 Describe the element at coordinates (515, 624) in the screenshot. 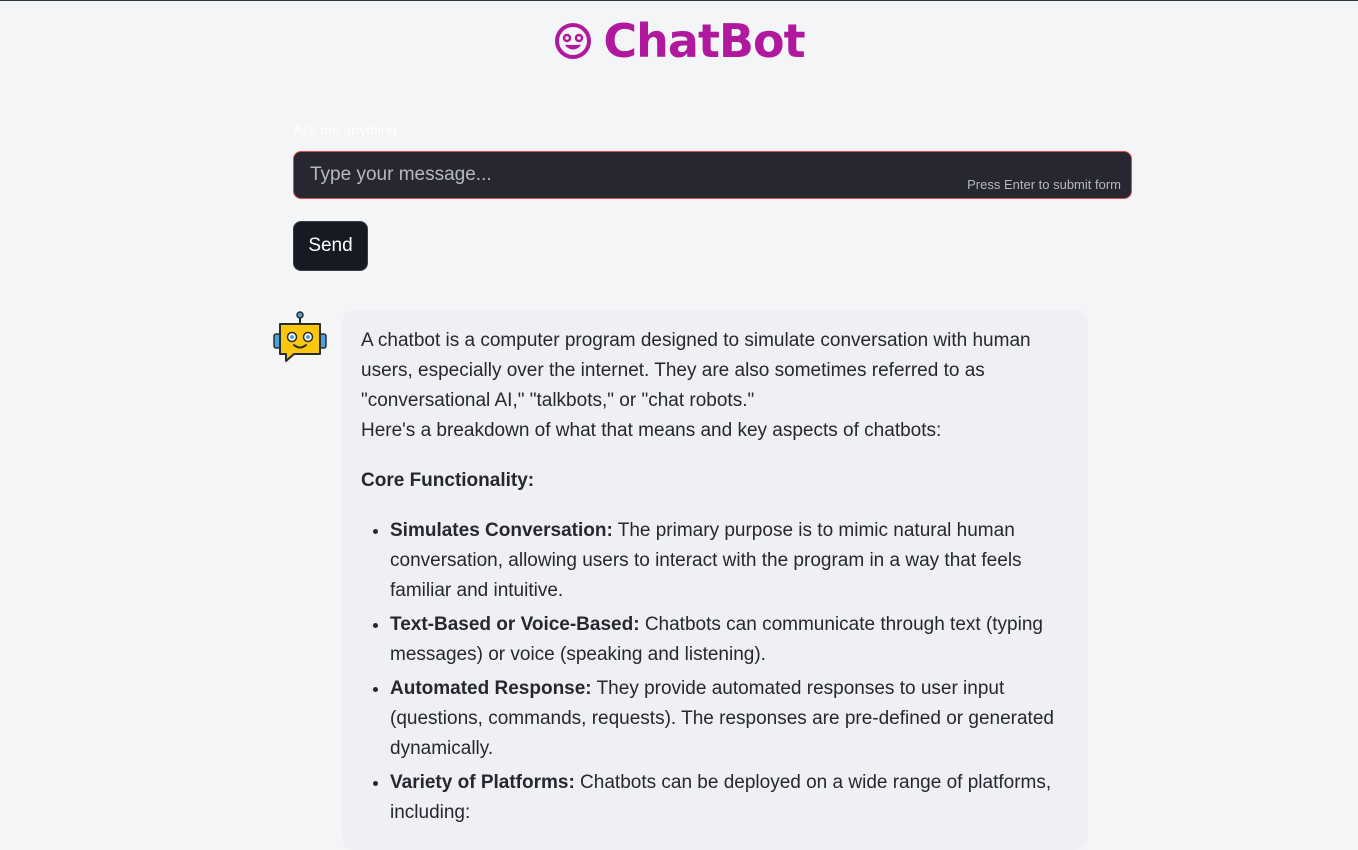

I see `list-item-term: Text-Based or Voice-Based:` at that location.